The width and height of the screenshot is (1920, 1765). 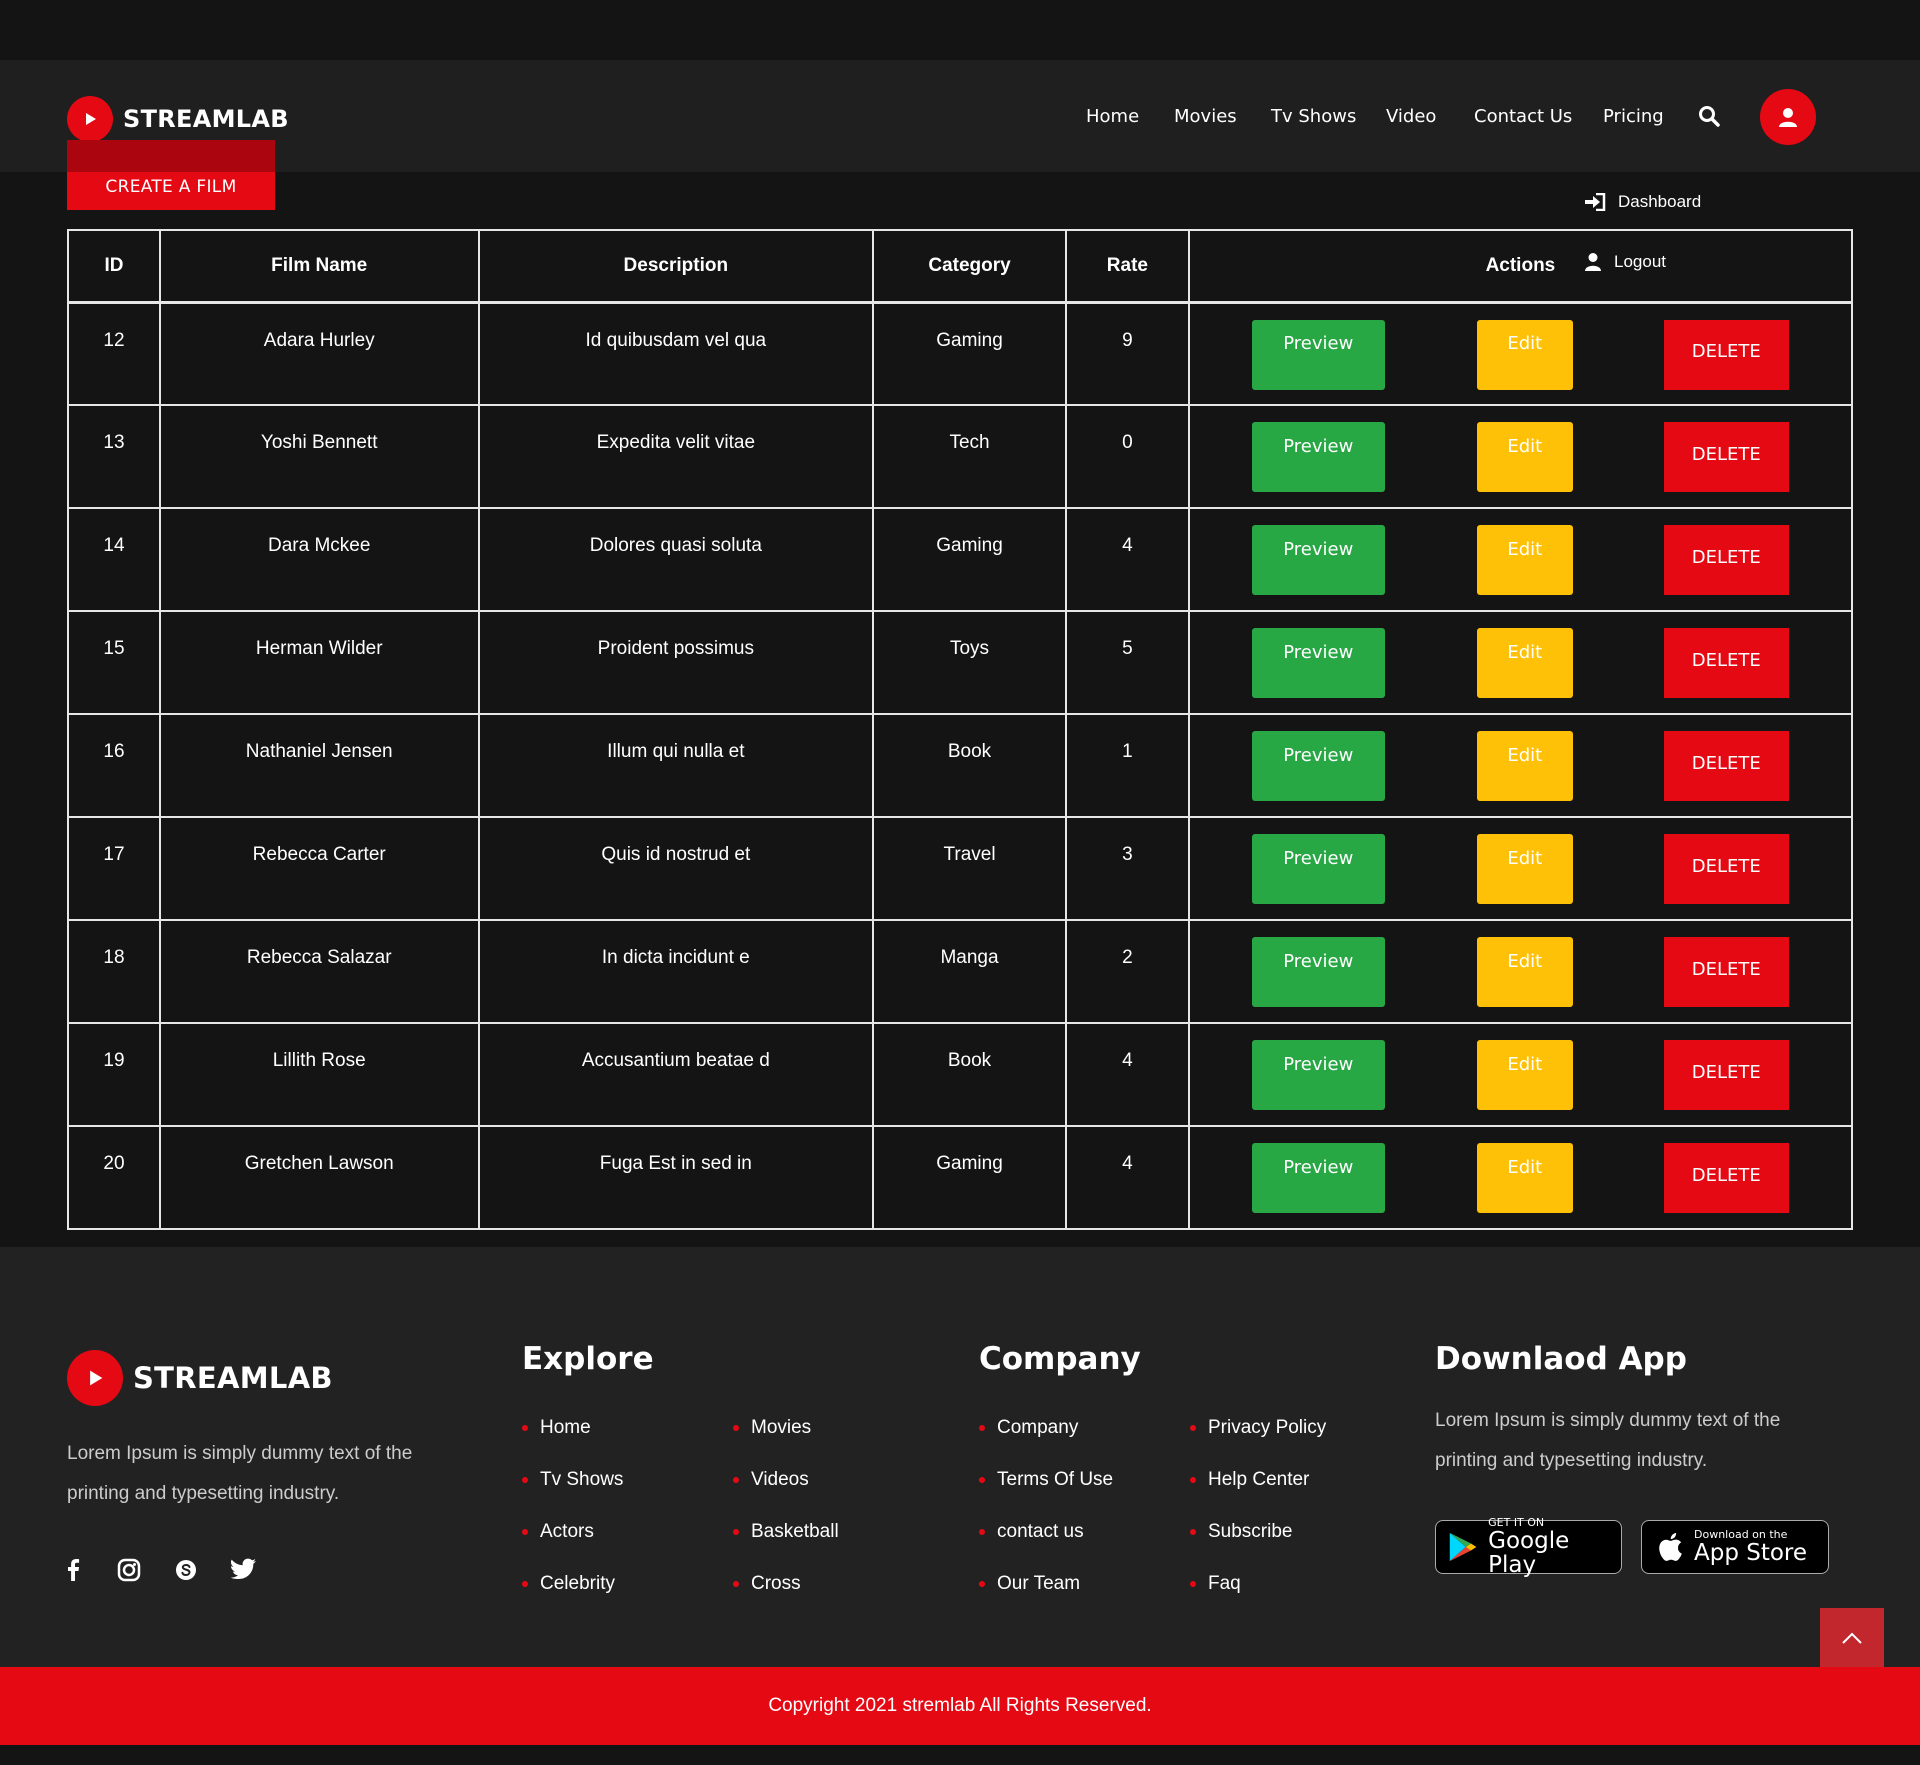 I want to click on nav-home: Home, so click(x=1112, y=116).